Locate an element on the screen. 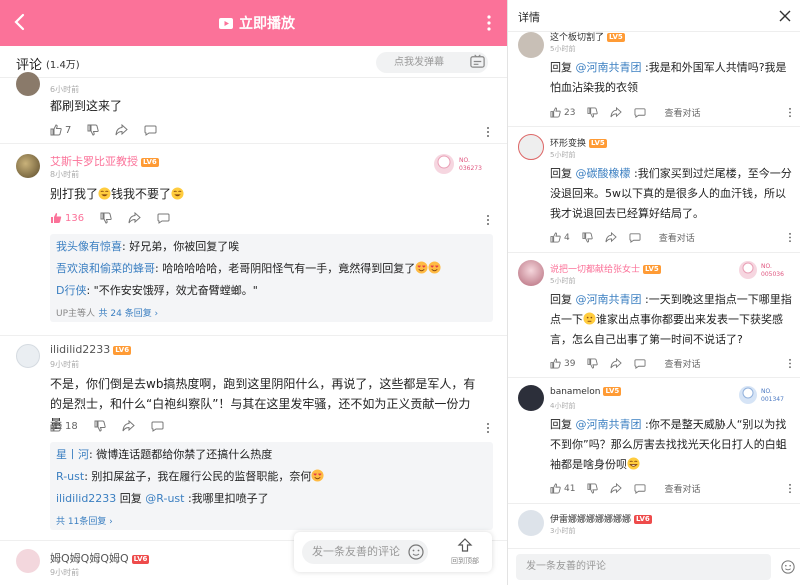 Image resolution: width=800 pixels, height=585 pixels. reply-footer: UP主等人 共 24 条回复 › is located at coordinates (271, 313).